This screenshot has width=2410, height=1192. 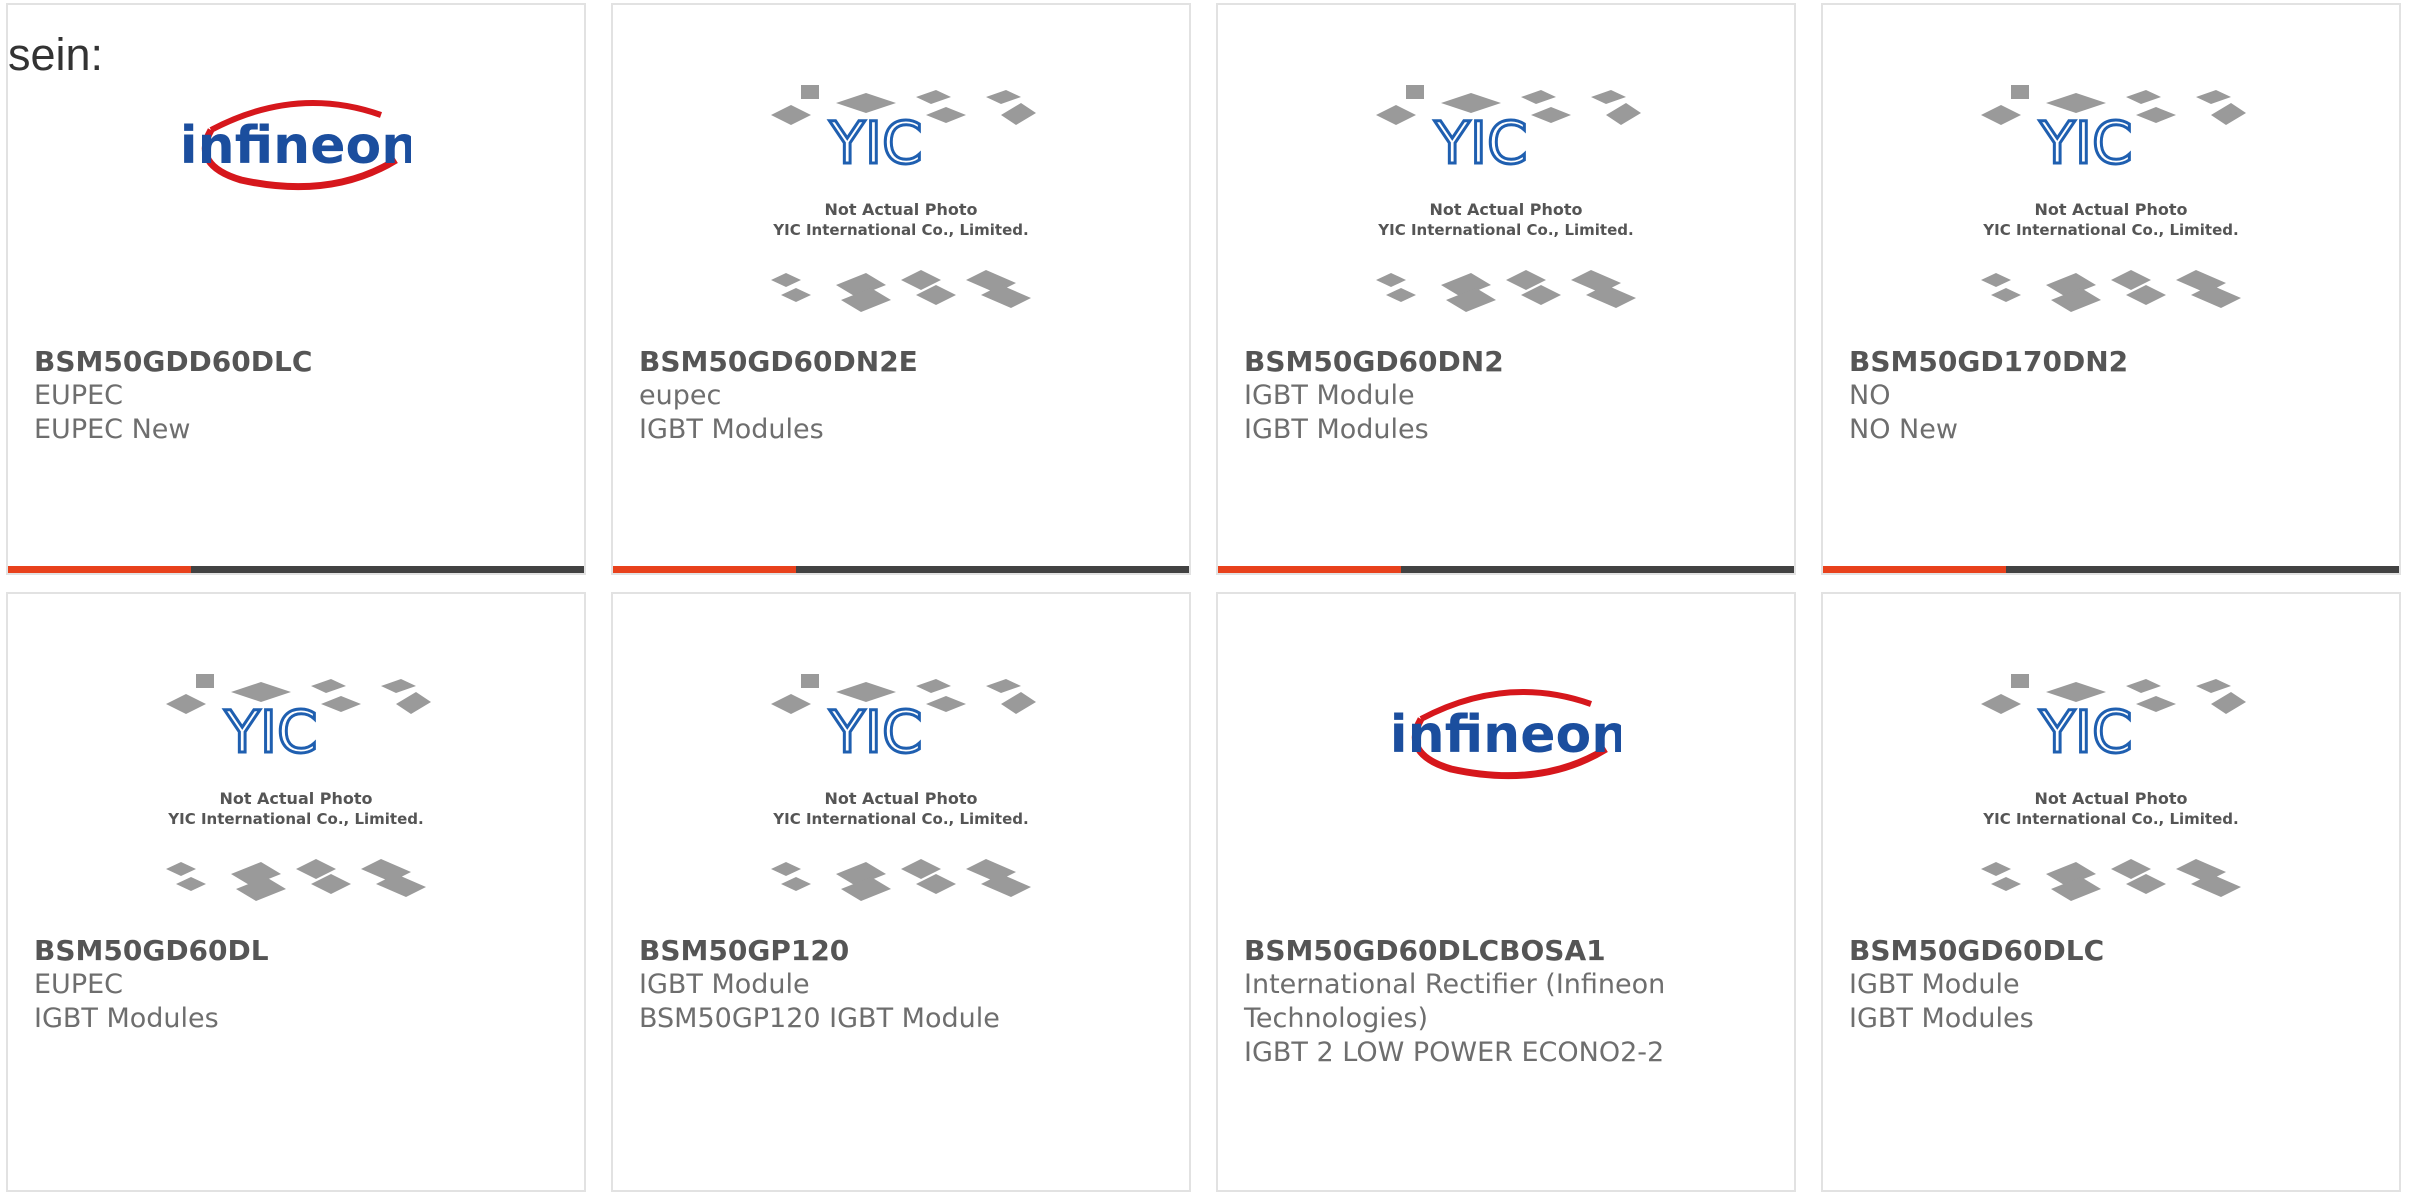 I want to click on part-number: BSM50GD60DLCBOSA1, so click(x=1509, y=951).